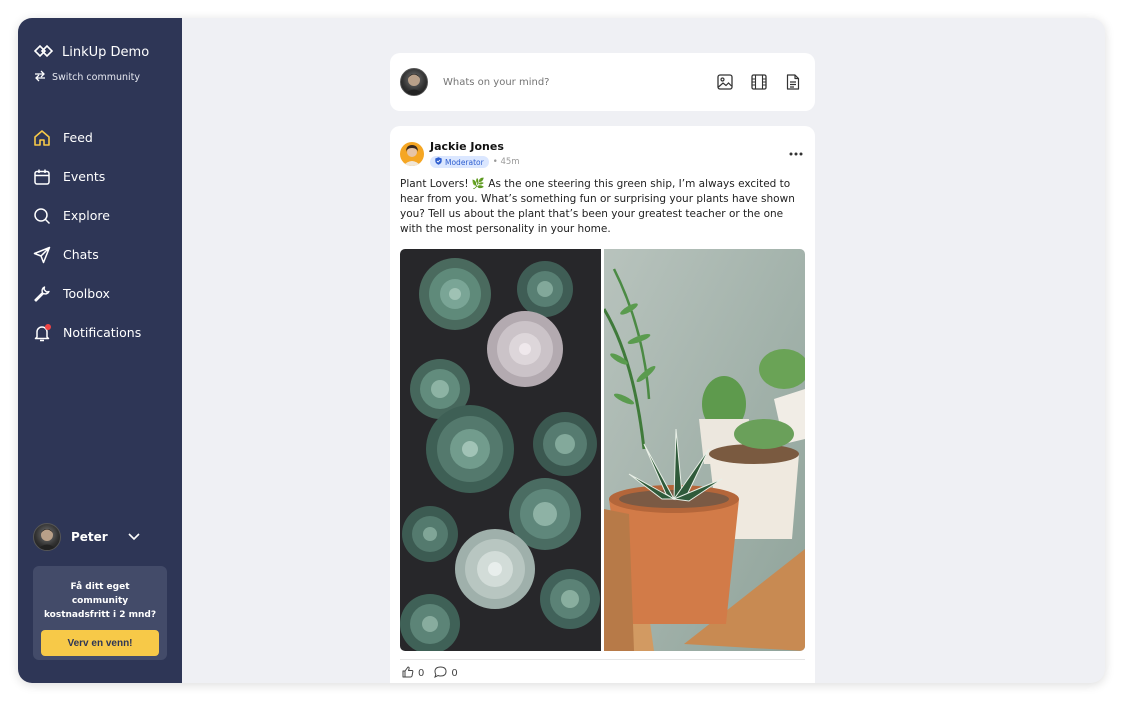 This screenshot has height=702, width=1123. I want to click on notification-dot, so click(48, 326).